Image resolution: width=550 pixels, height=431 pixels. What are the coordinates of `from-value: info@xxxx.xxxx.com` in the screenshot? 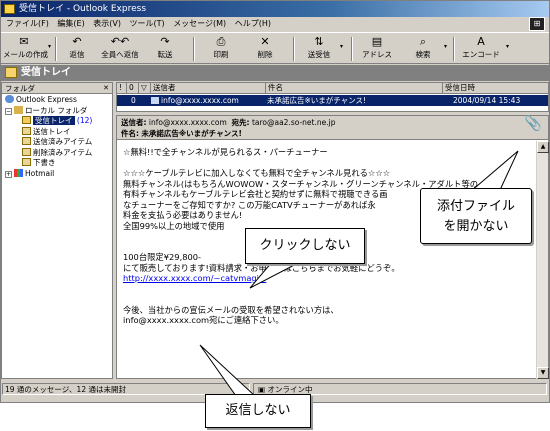 It's located at (187, 122).